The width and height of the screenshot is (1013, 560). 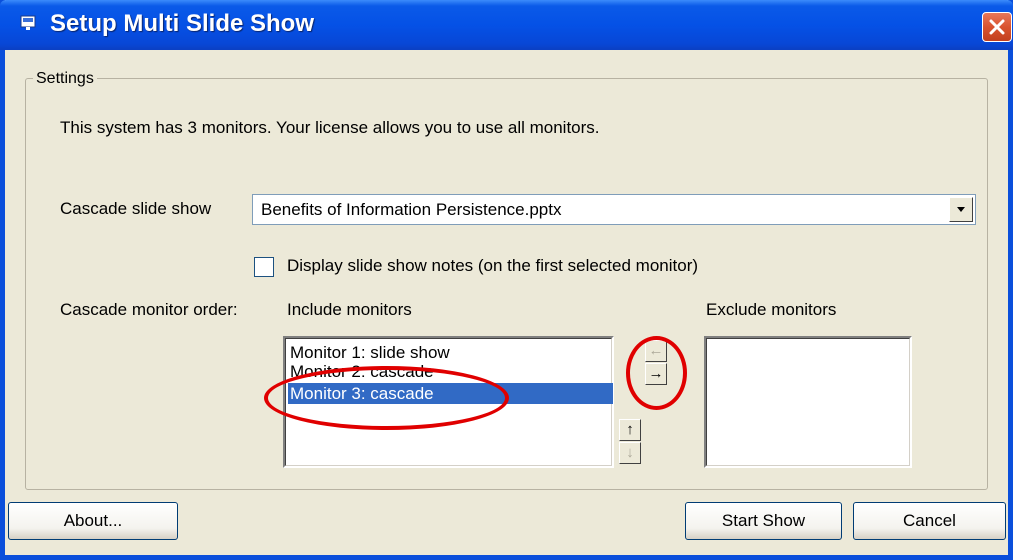 What do you see at coordinates (630, 430) in the screenshot?
I see `move-up-button: ↑` at bounding box center [630, 430].